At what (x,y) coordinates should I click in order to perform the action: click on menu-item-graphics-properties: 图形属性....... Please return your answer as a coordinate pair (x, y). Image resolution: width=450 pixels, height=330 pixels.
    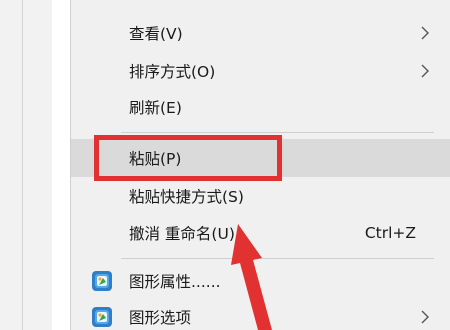
    Looking at the image, I should click on (260, 281).